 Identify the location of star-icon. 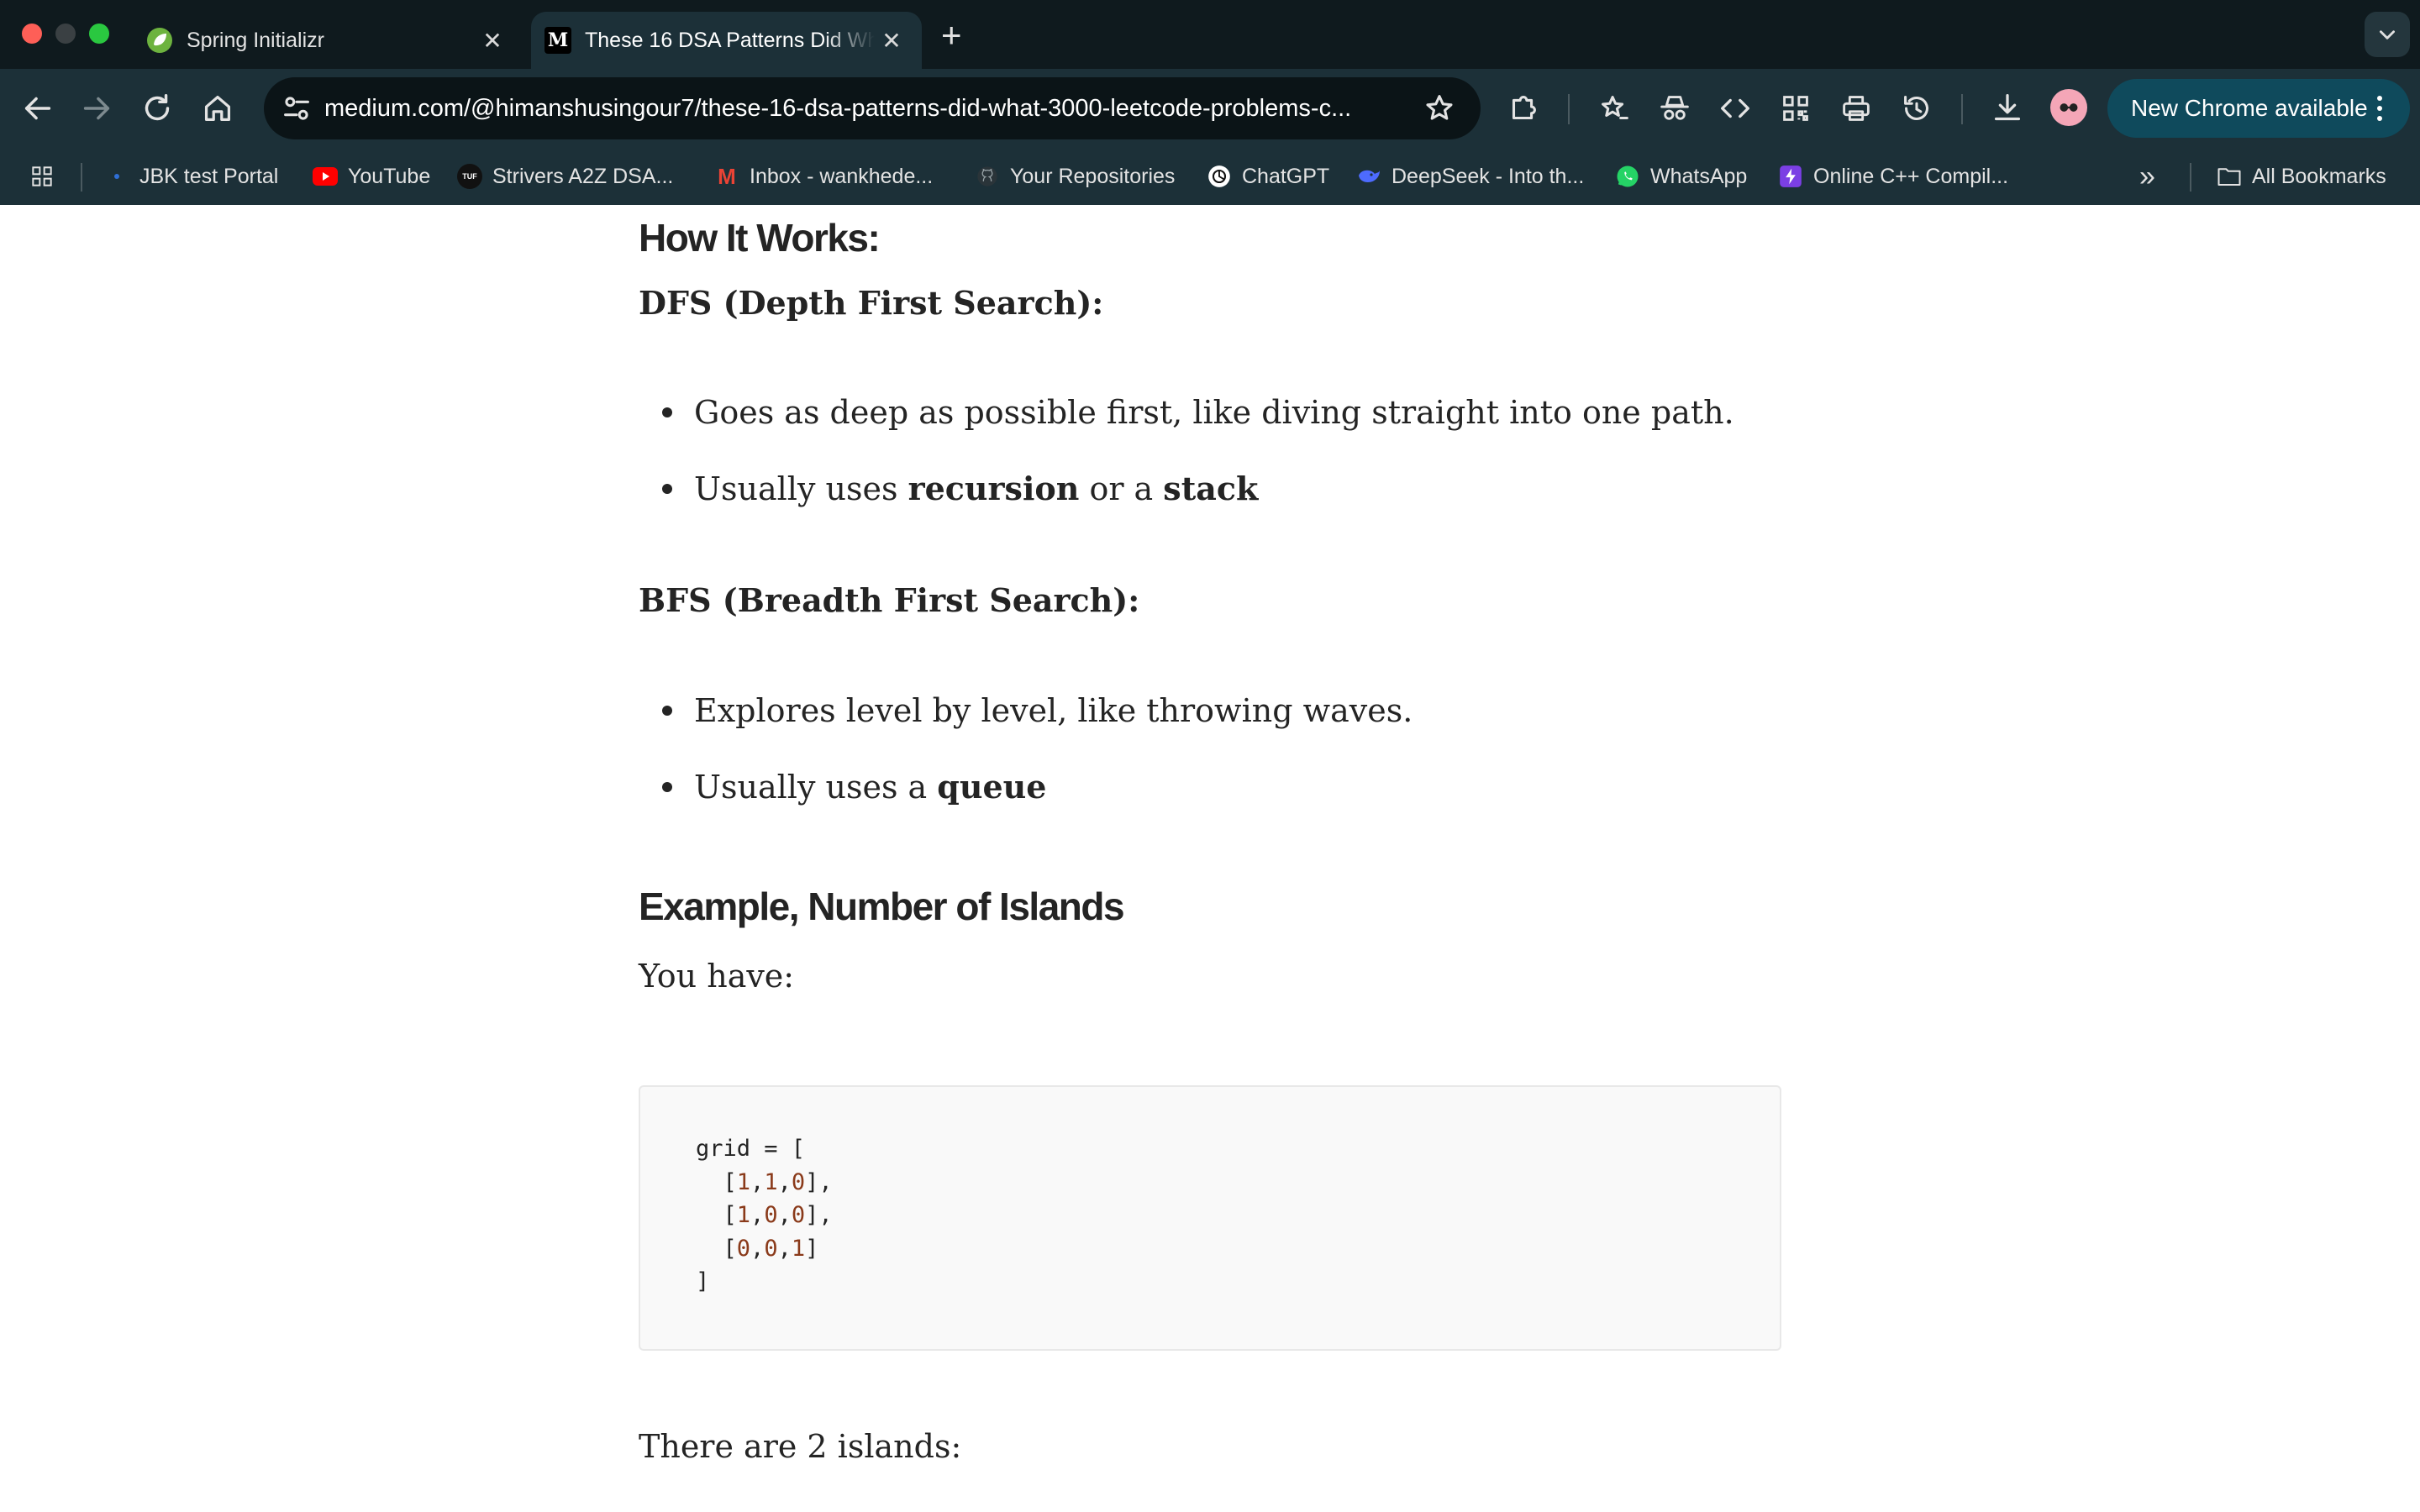
(1439, 107).